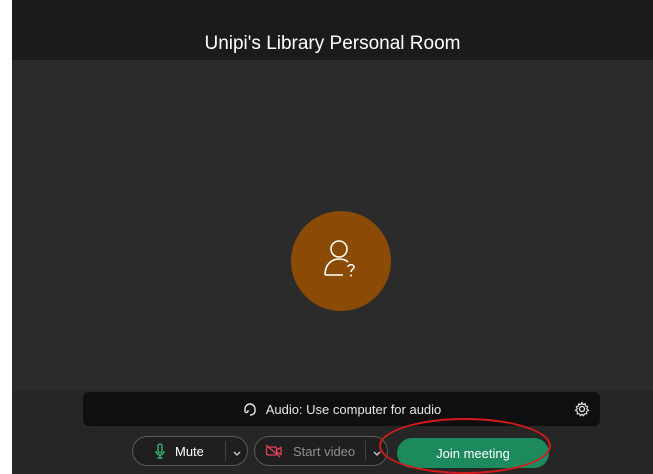  I want to click on gear-icon, so click(582, 409).